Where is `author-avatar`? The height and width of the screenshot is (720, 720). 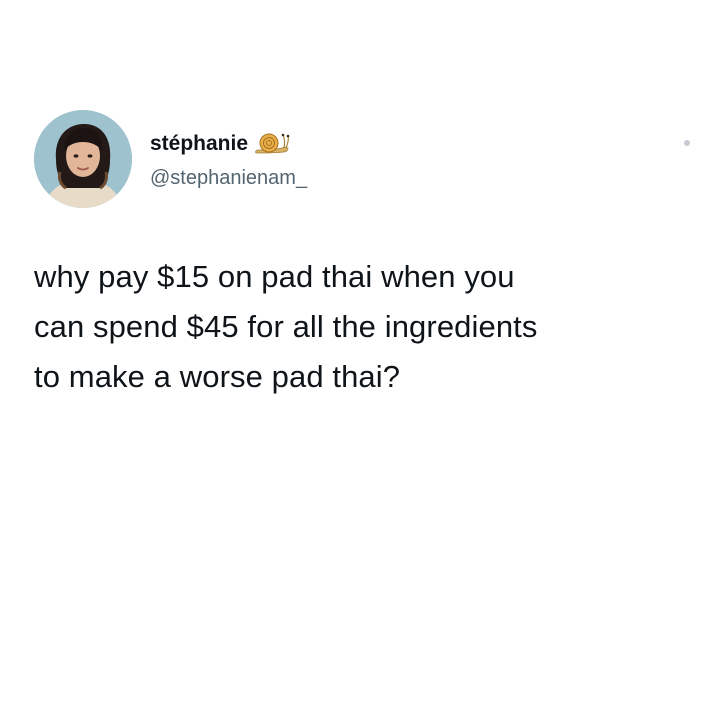
author-avatar is located at coordinates (83, 159).